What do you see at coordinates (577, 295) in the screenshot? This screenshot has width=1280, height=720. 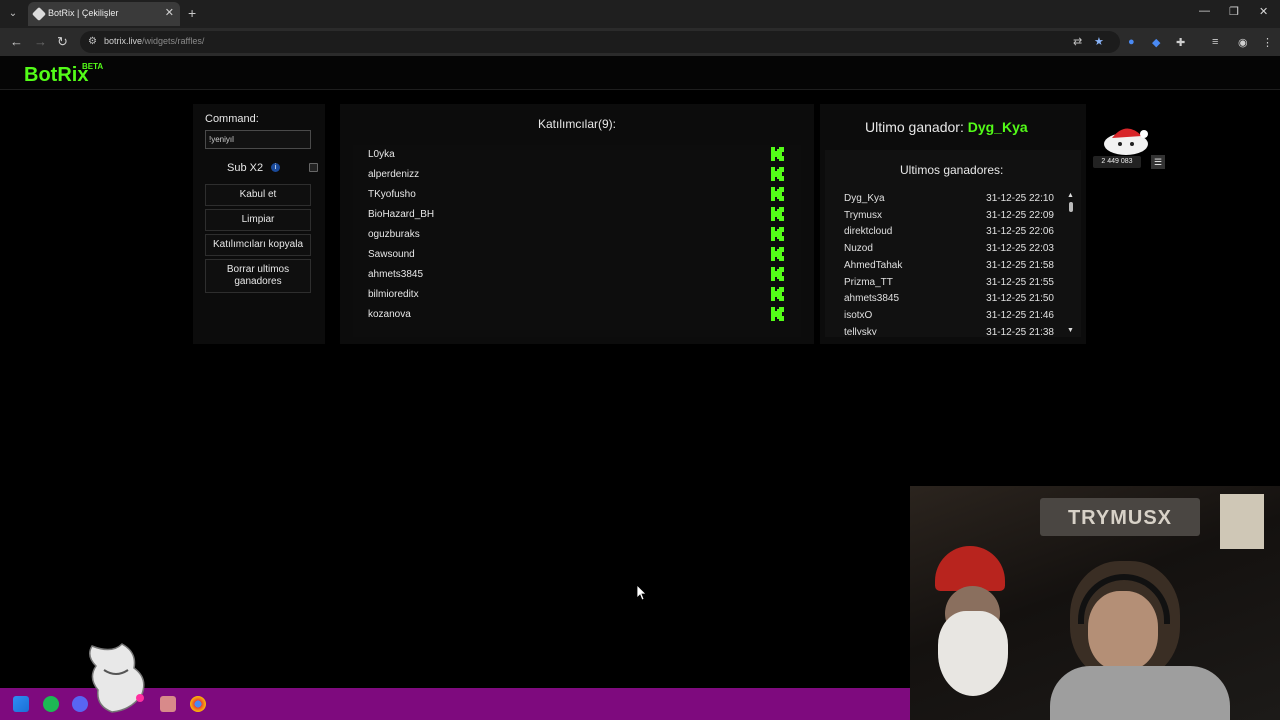 I see `participant-row: bilmioreditx` at bounding box center [577, 295].